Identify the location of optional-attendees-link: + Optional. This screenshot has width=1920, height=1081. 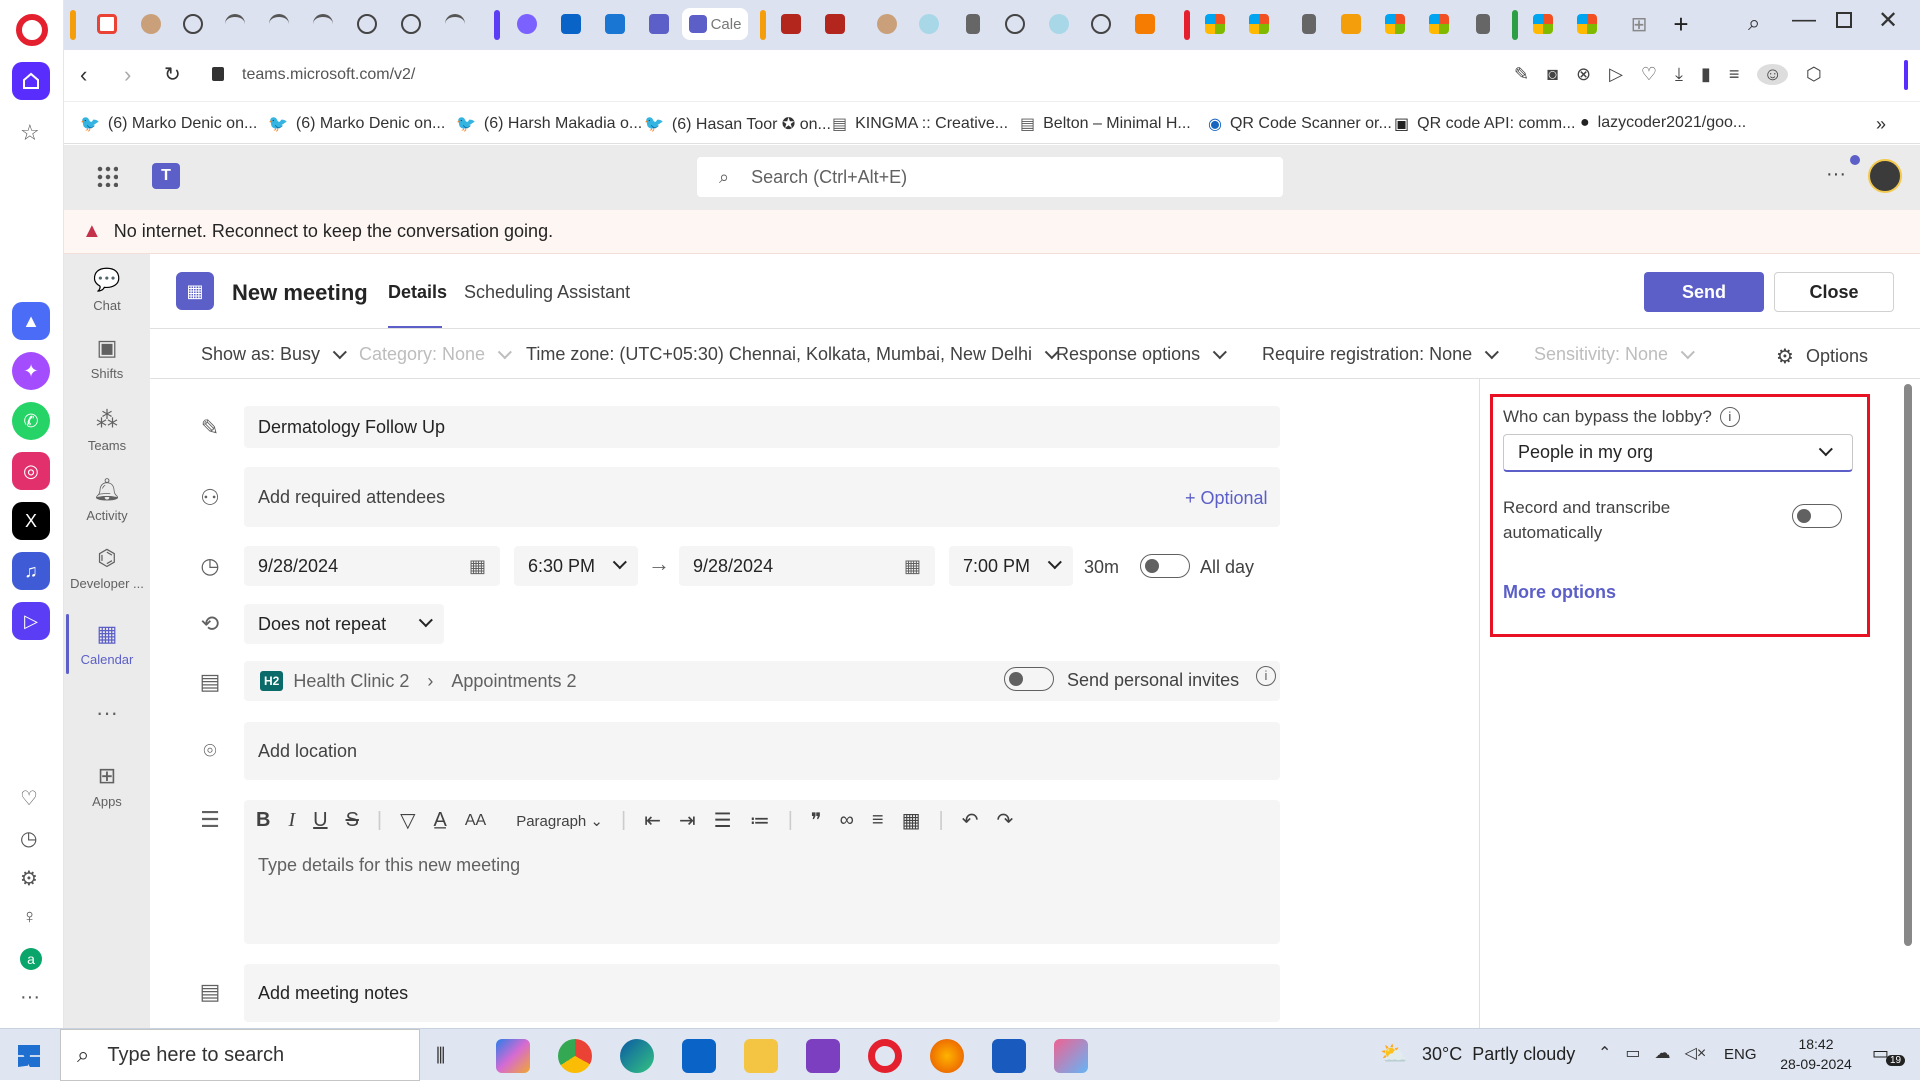
(1226, 498).